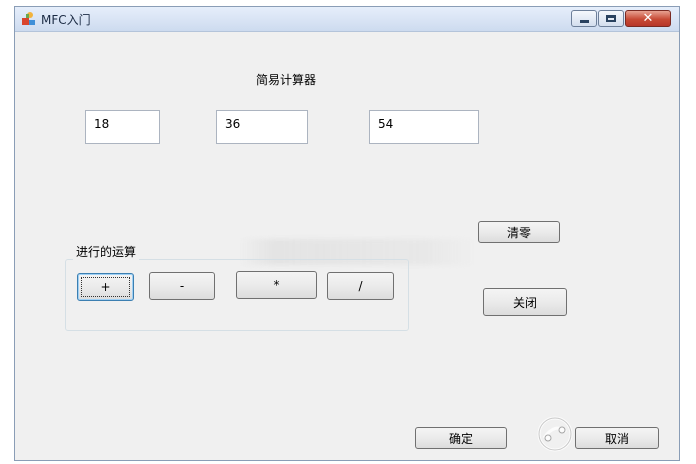 The width and height of the screenshot is (696, 464). What do you see at coordinates (555, 434) in the screenshot?
I see `watermark-swirl-icon` at bounding box center [555, 434].